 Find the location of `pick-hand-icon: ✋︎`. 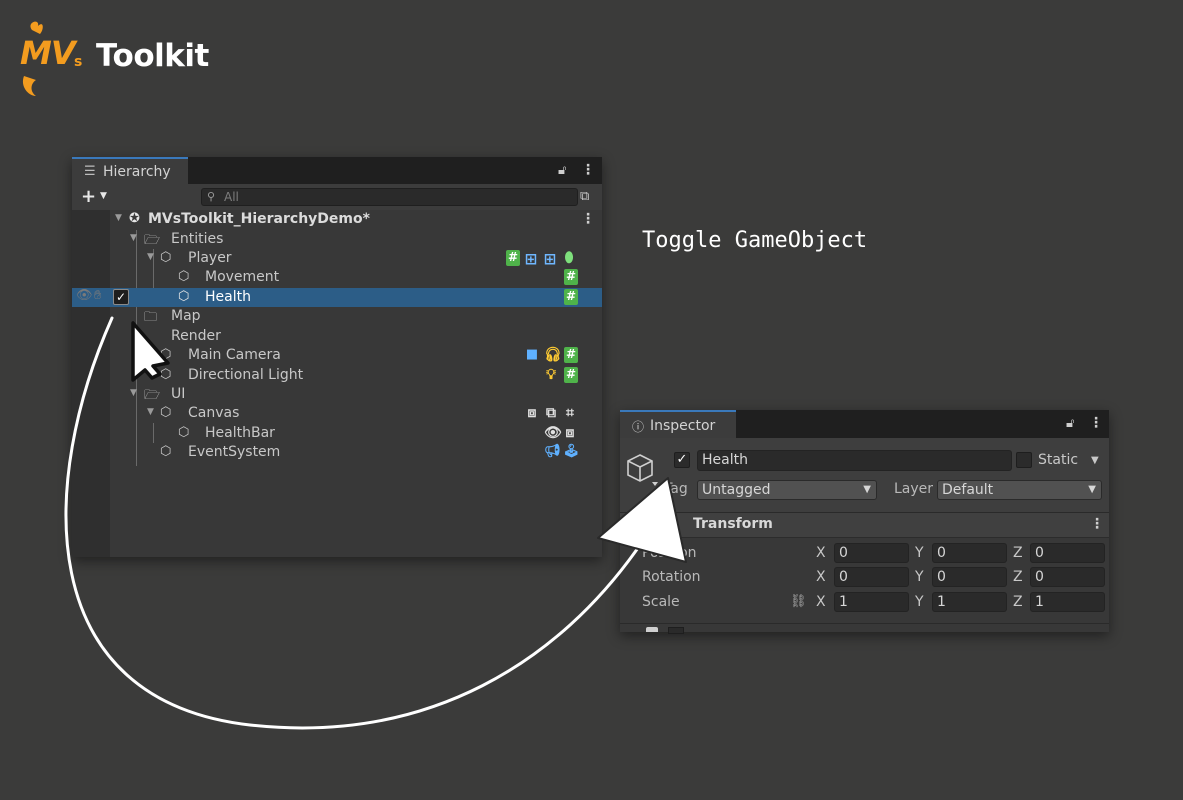

pick-hand-icon: ✋︎ is located at coordinates (97, 295).